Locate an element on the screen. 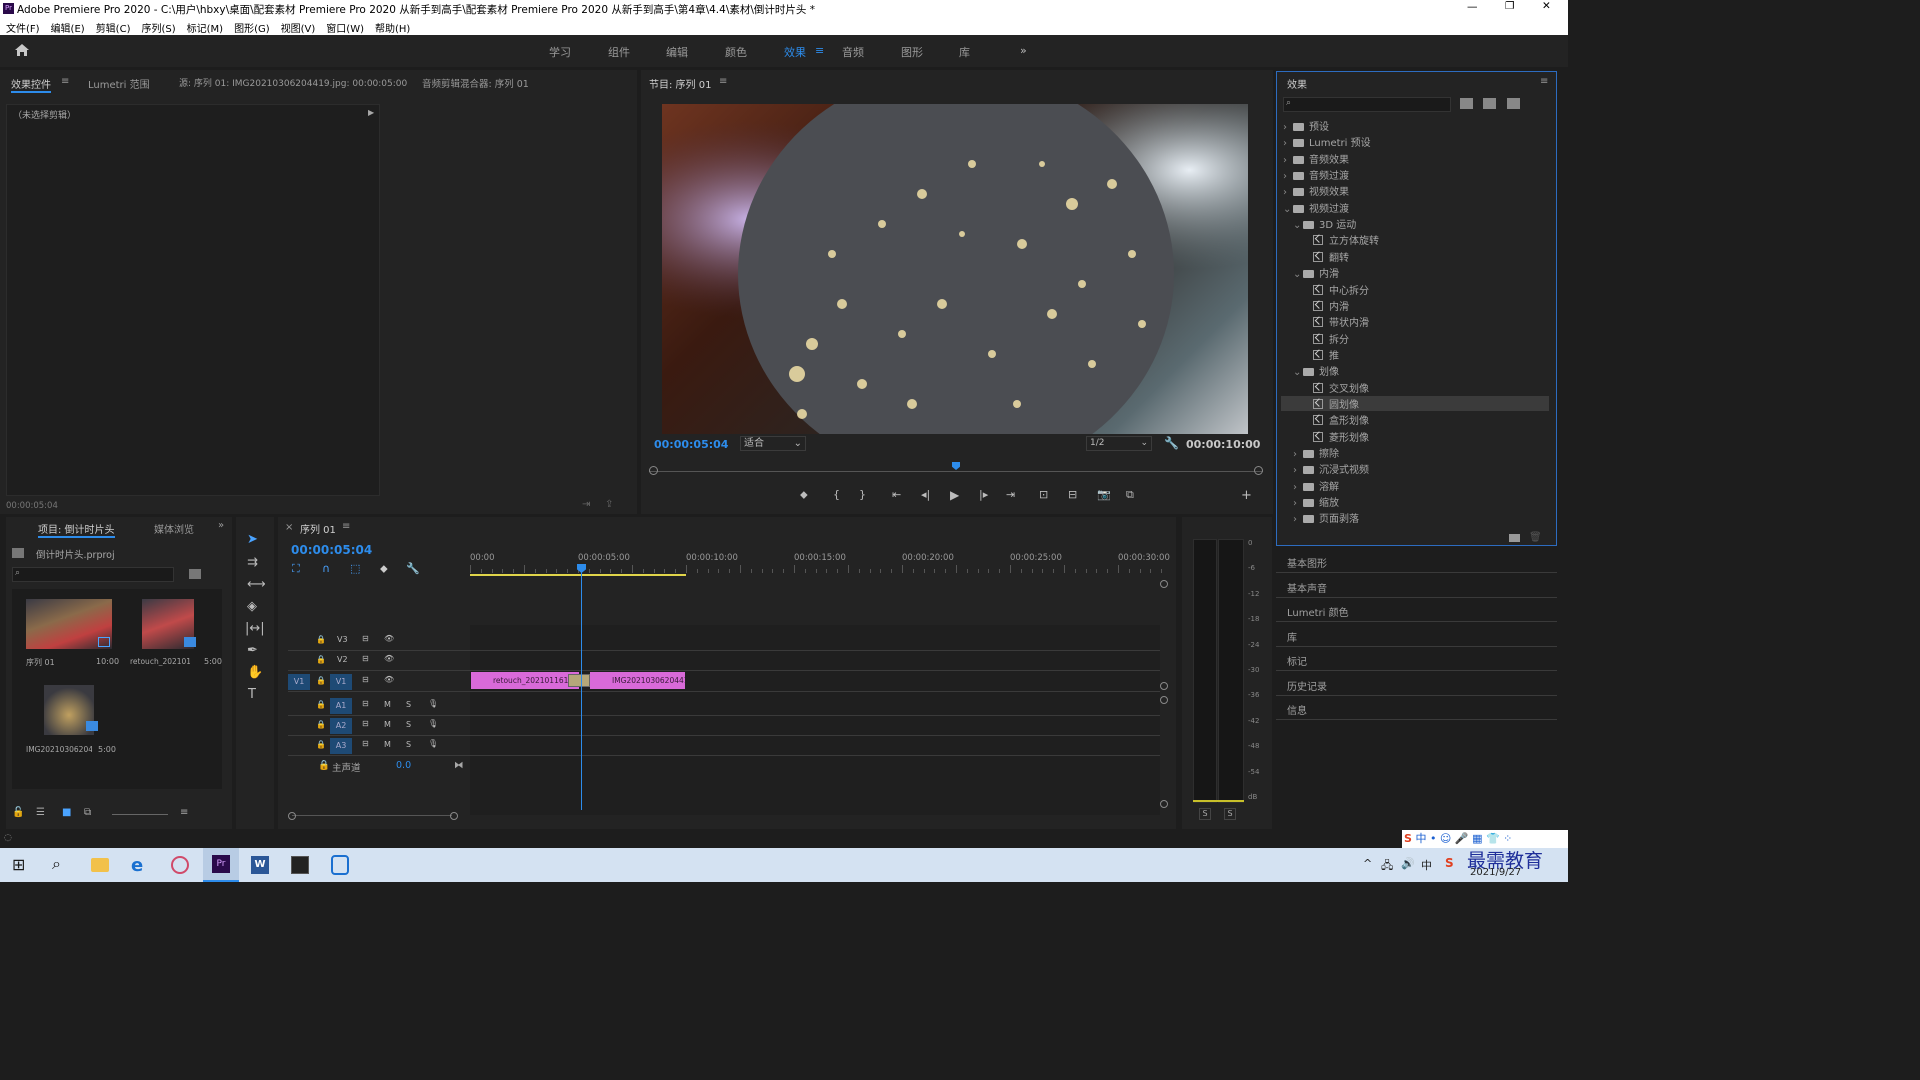 The image size is (1920, 1080). zoom-start-handle is located at coordinates (653, 470).